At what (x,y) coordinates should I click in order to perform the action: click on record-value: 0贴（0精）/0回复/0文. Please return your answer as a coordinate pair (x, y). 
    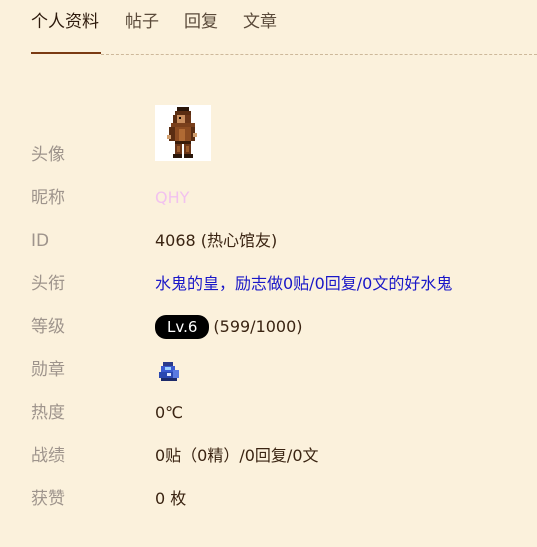
    Looking at the image, I should click on (237, 455).